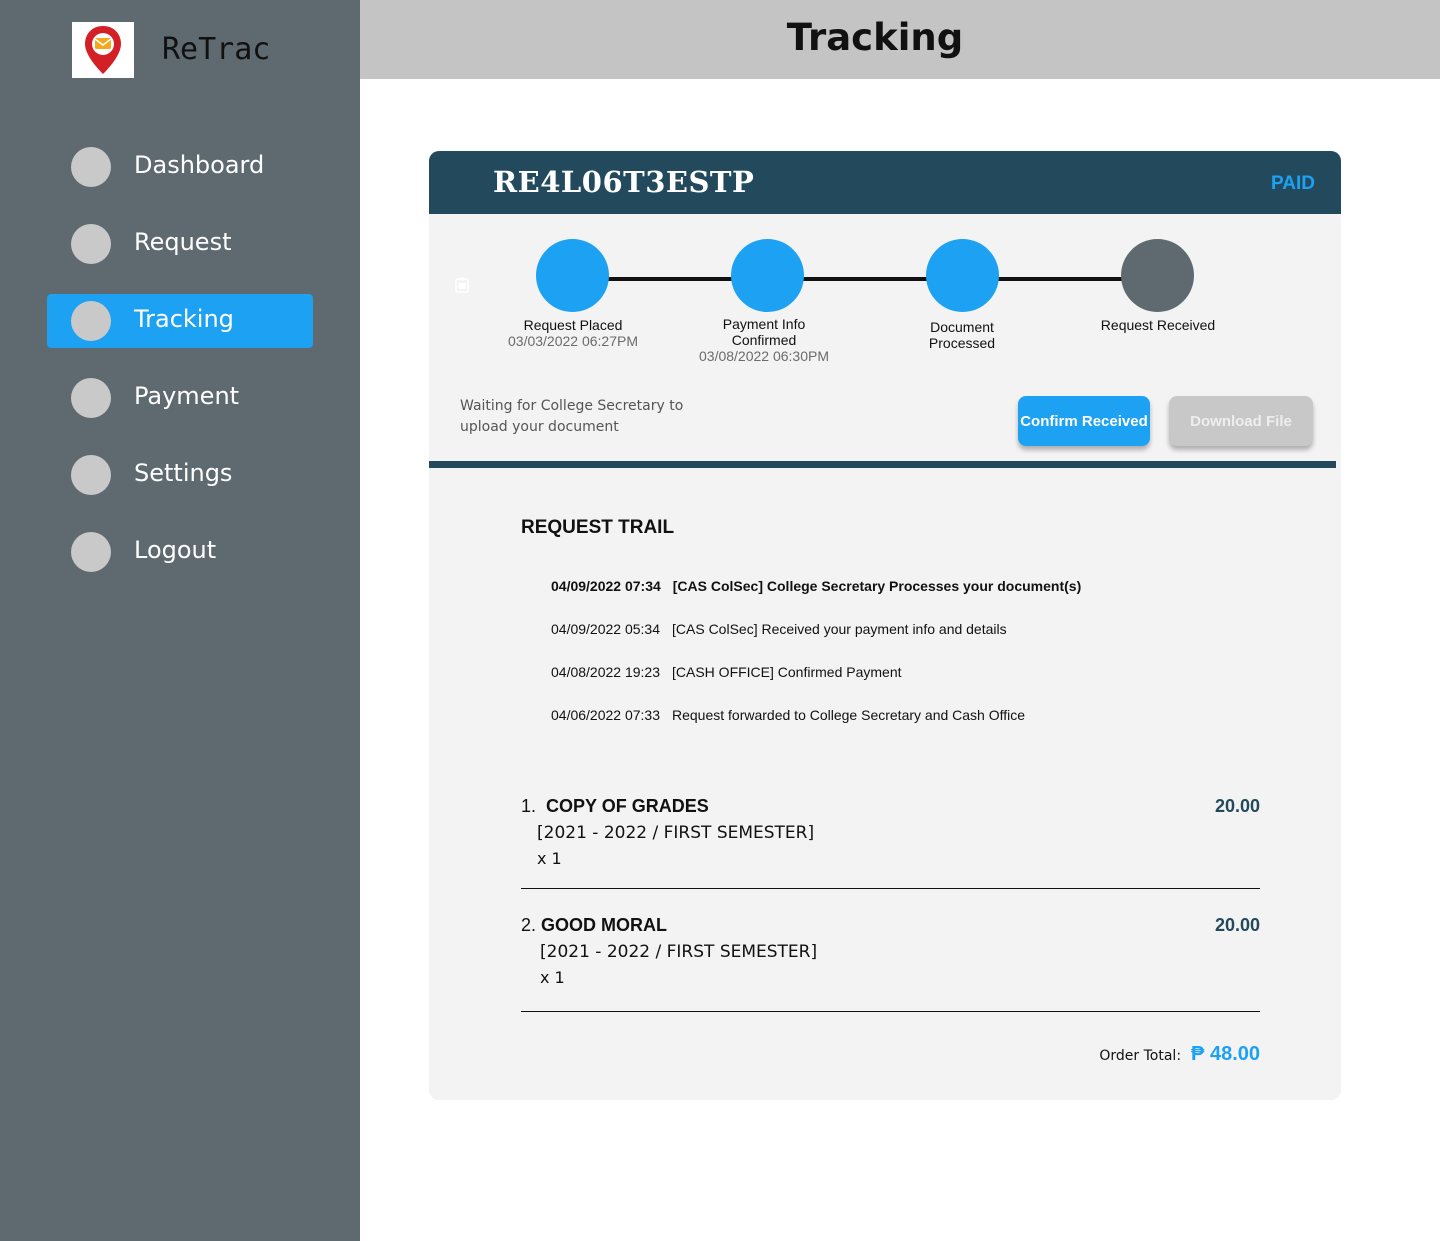 The width and height of the screenshot is (1440, 1241). I want to click on sidebar-item-tracking: Tracking, so click(180, 321).